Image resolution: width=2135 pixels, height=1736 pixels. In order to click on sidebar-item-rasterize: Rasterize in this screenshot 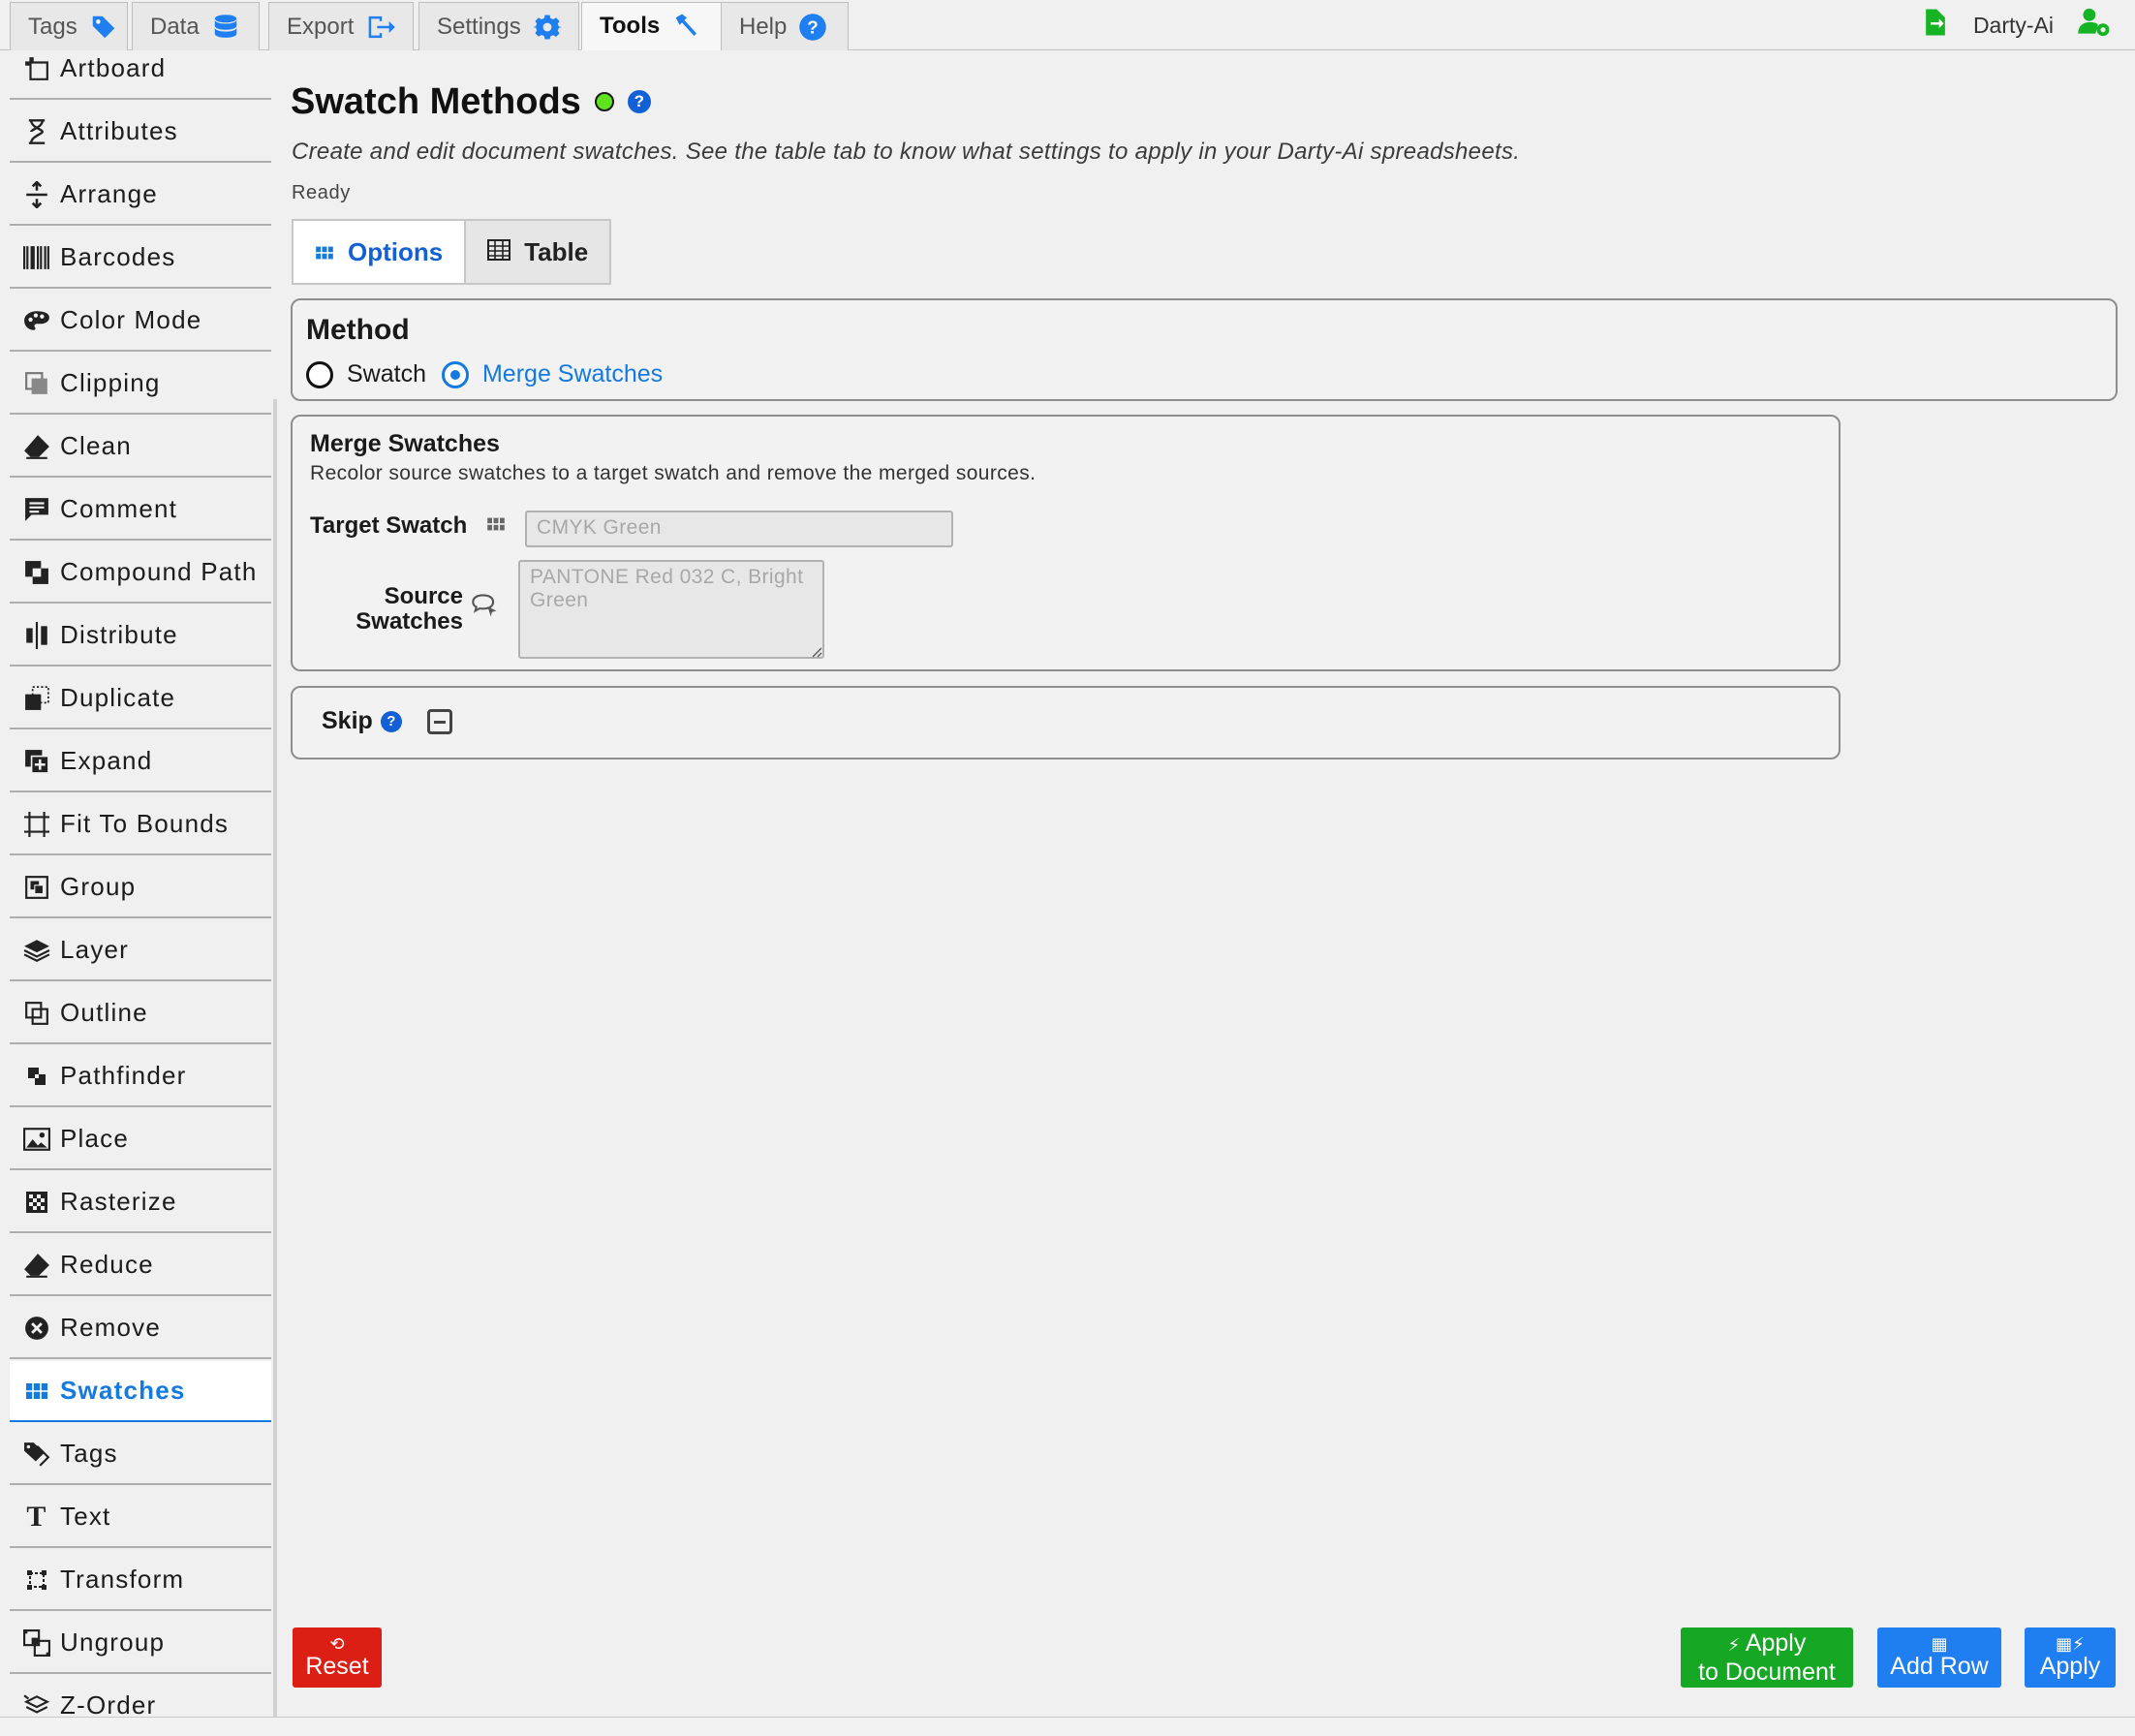, I will do `click(140, 1202)`.